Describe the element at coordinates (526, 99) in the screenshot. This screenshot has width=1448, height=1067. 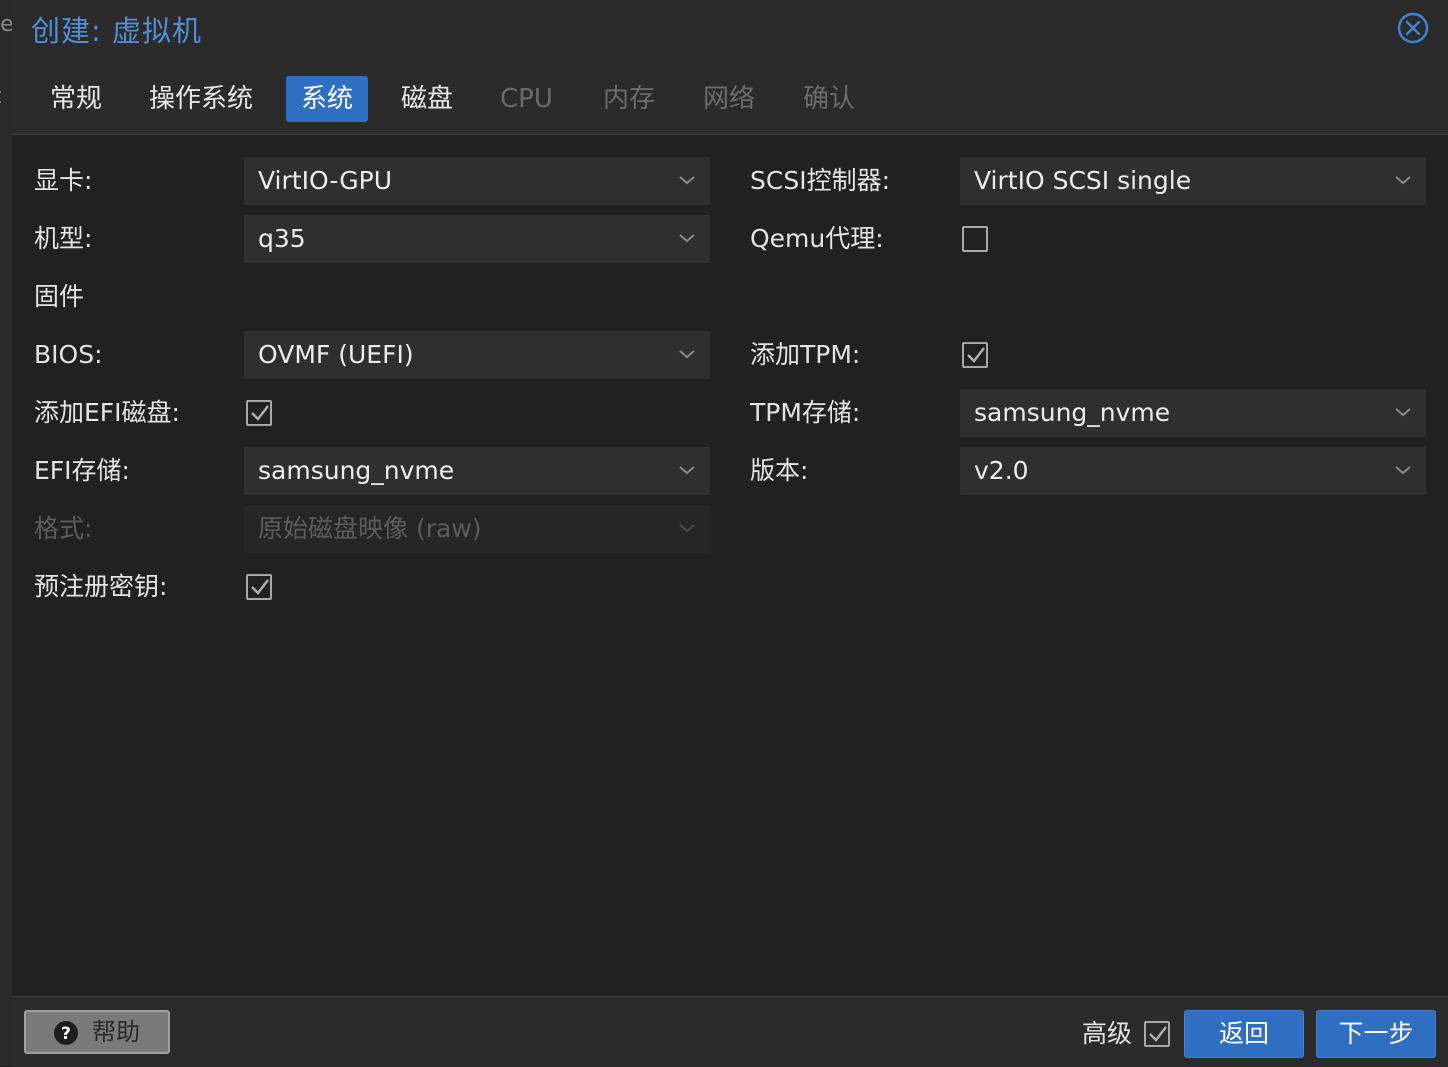
I see `tab-cpu: CPU` at that location.